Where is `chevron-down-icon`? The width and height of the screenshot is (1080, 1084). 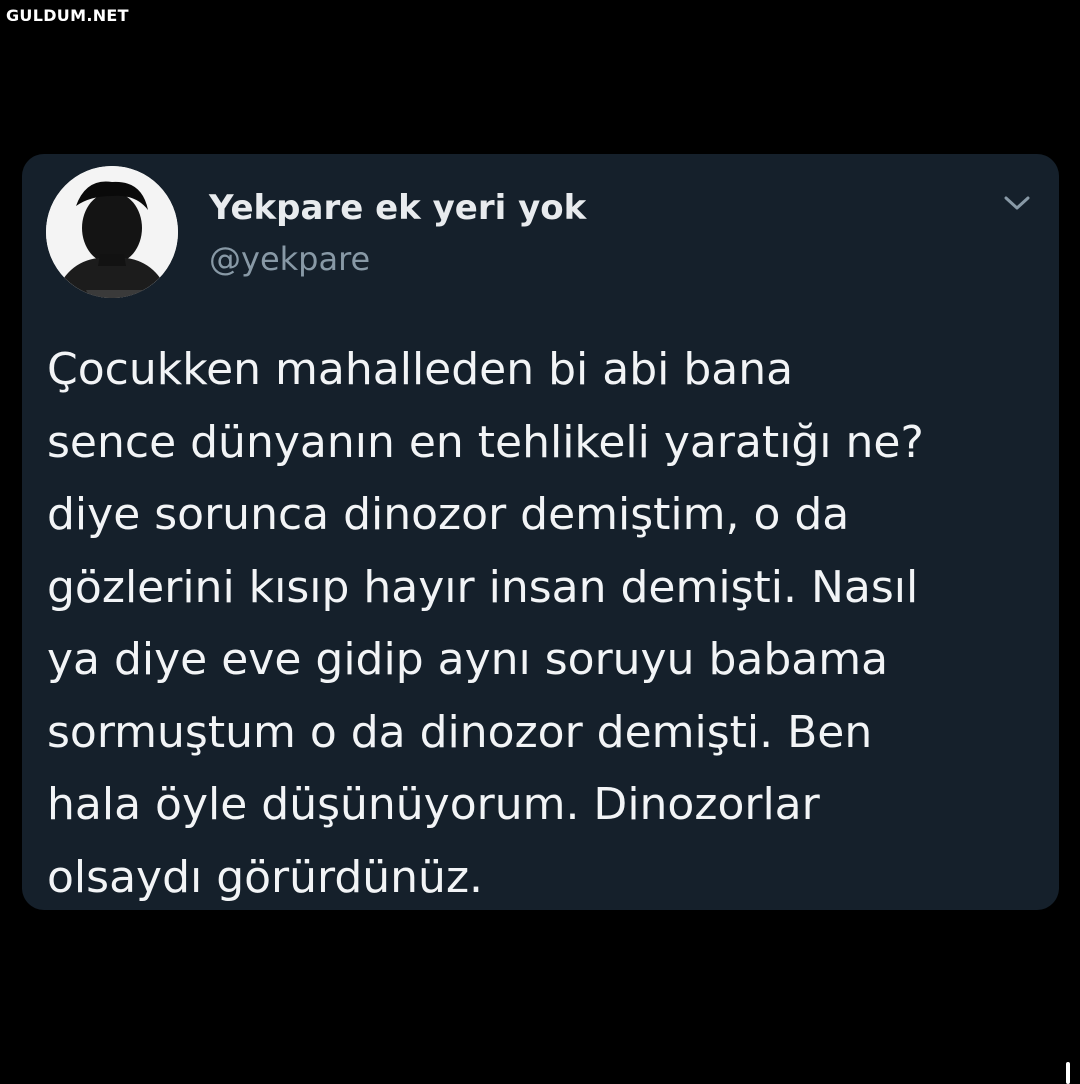 chevron-down-icon is located at coordinates (1017, 203).